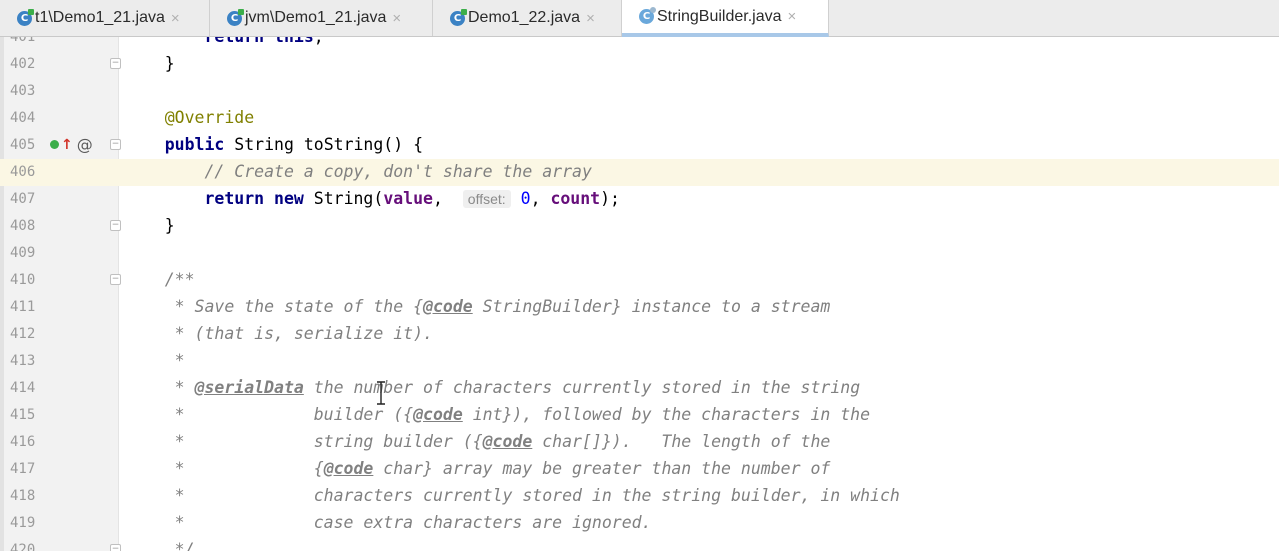  Describe the element at coordinates (224, 41) in the screenshot. I see `code-text: return this;` at that location.